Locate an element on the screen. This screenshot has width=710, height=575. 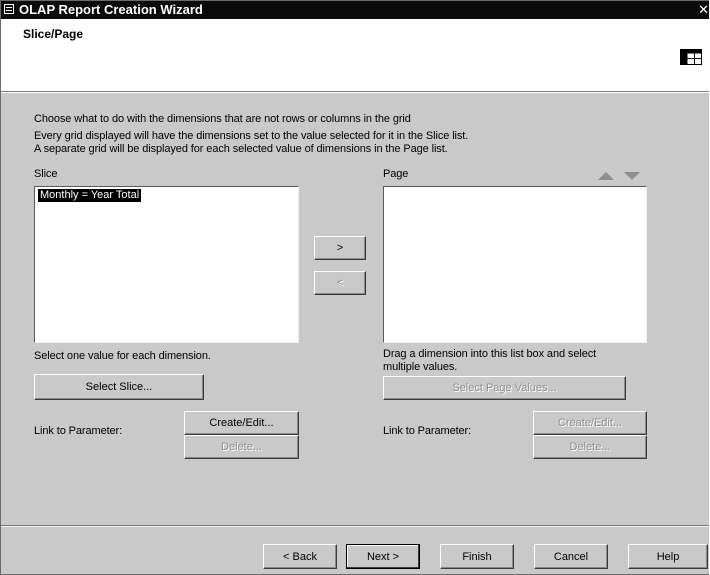
title-bar: OLAP Report Creation Wizard ✕ is located at coordinates (355, 10).